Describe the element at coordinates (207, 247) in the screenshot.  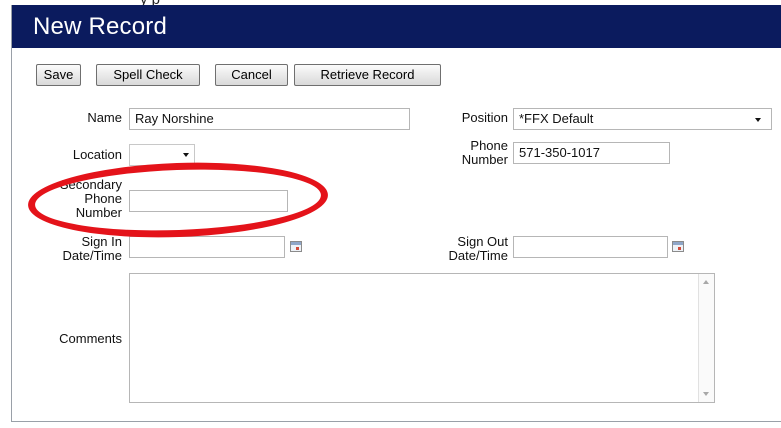
I see `sign-in-datetime-field` at that location.